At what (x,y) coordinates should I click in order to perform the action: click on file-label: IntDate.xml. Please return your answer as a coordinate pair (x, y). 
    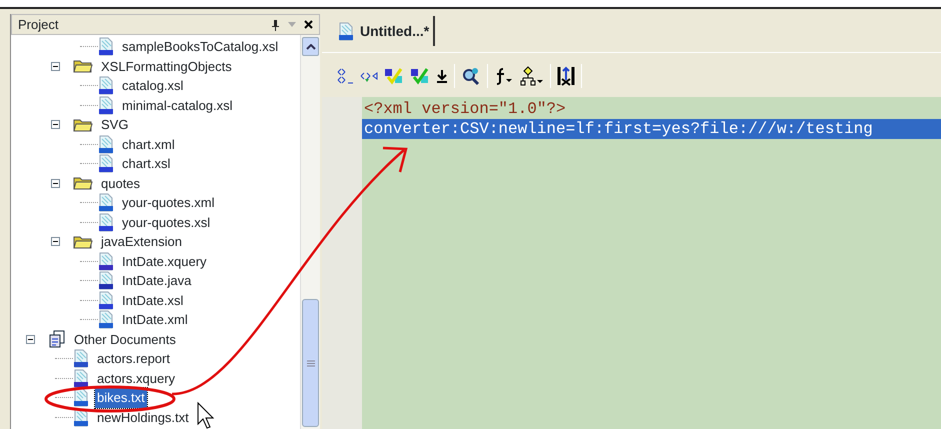
    Looking at the image, I should click on (155, 320).